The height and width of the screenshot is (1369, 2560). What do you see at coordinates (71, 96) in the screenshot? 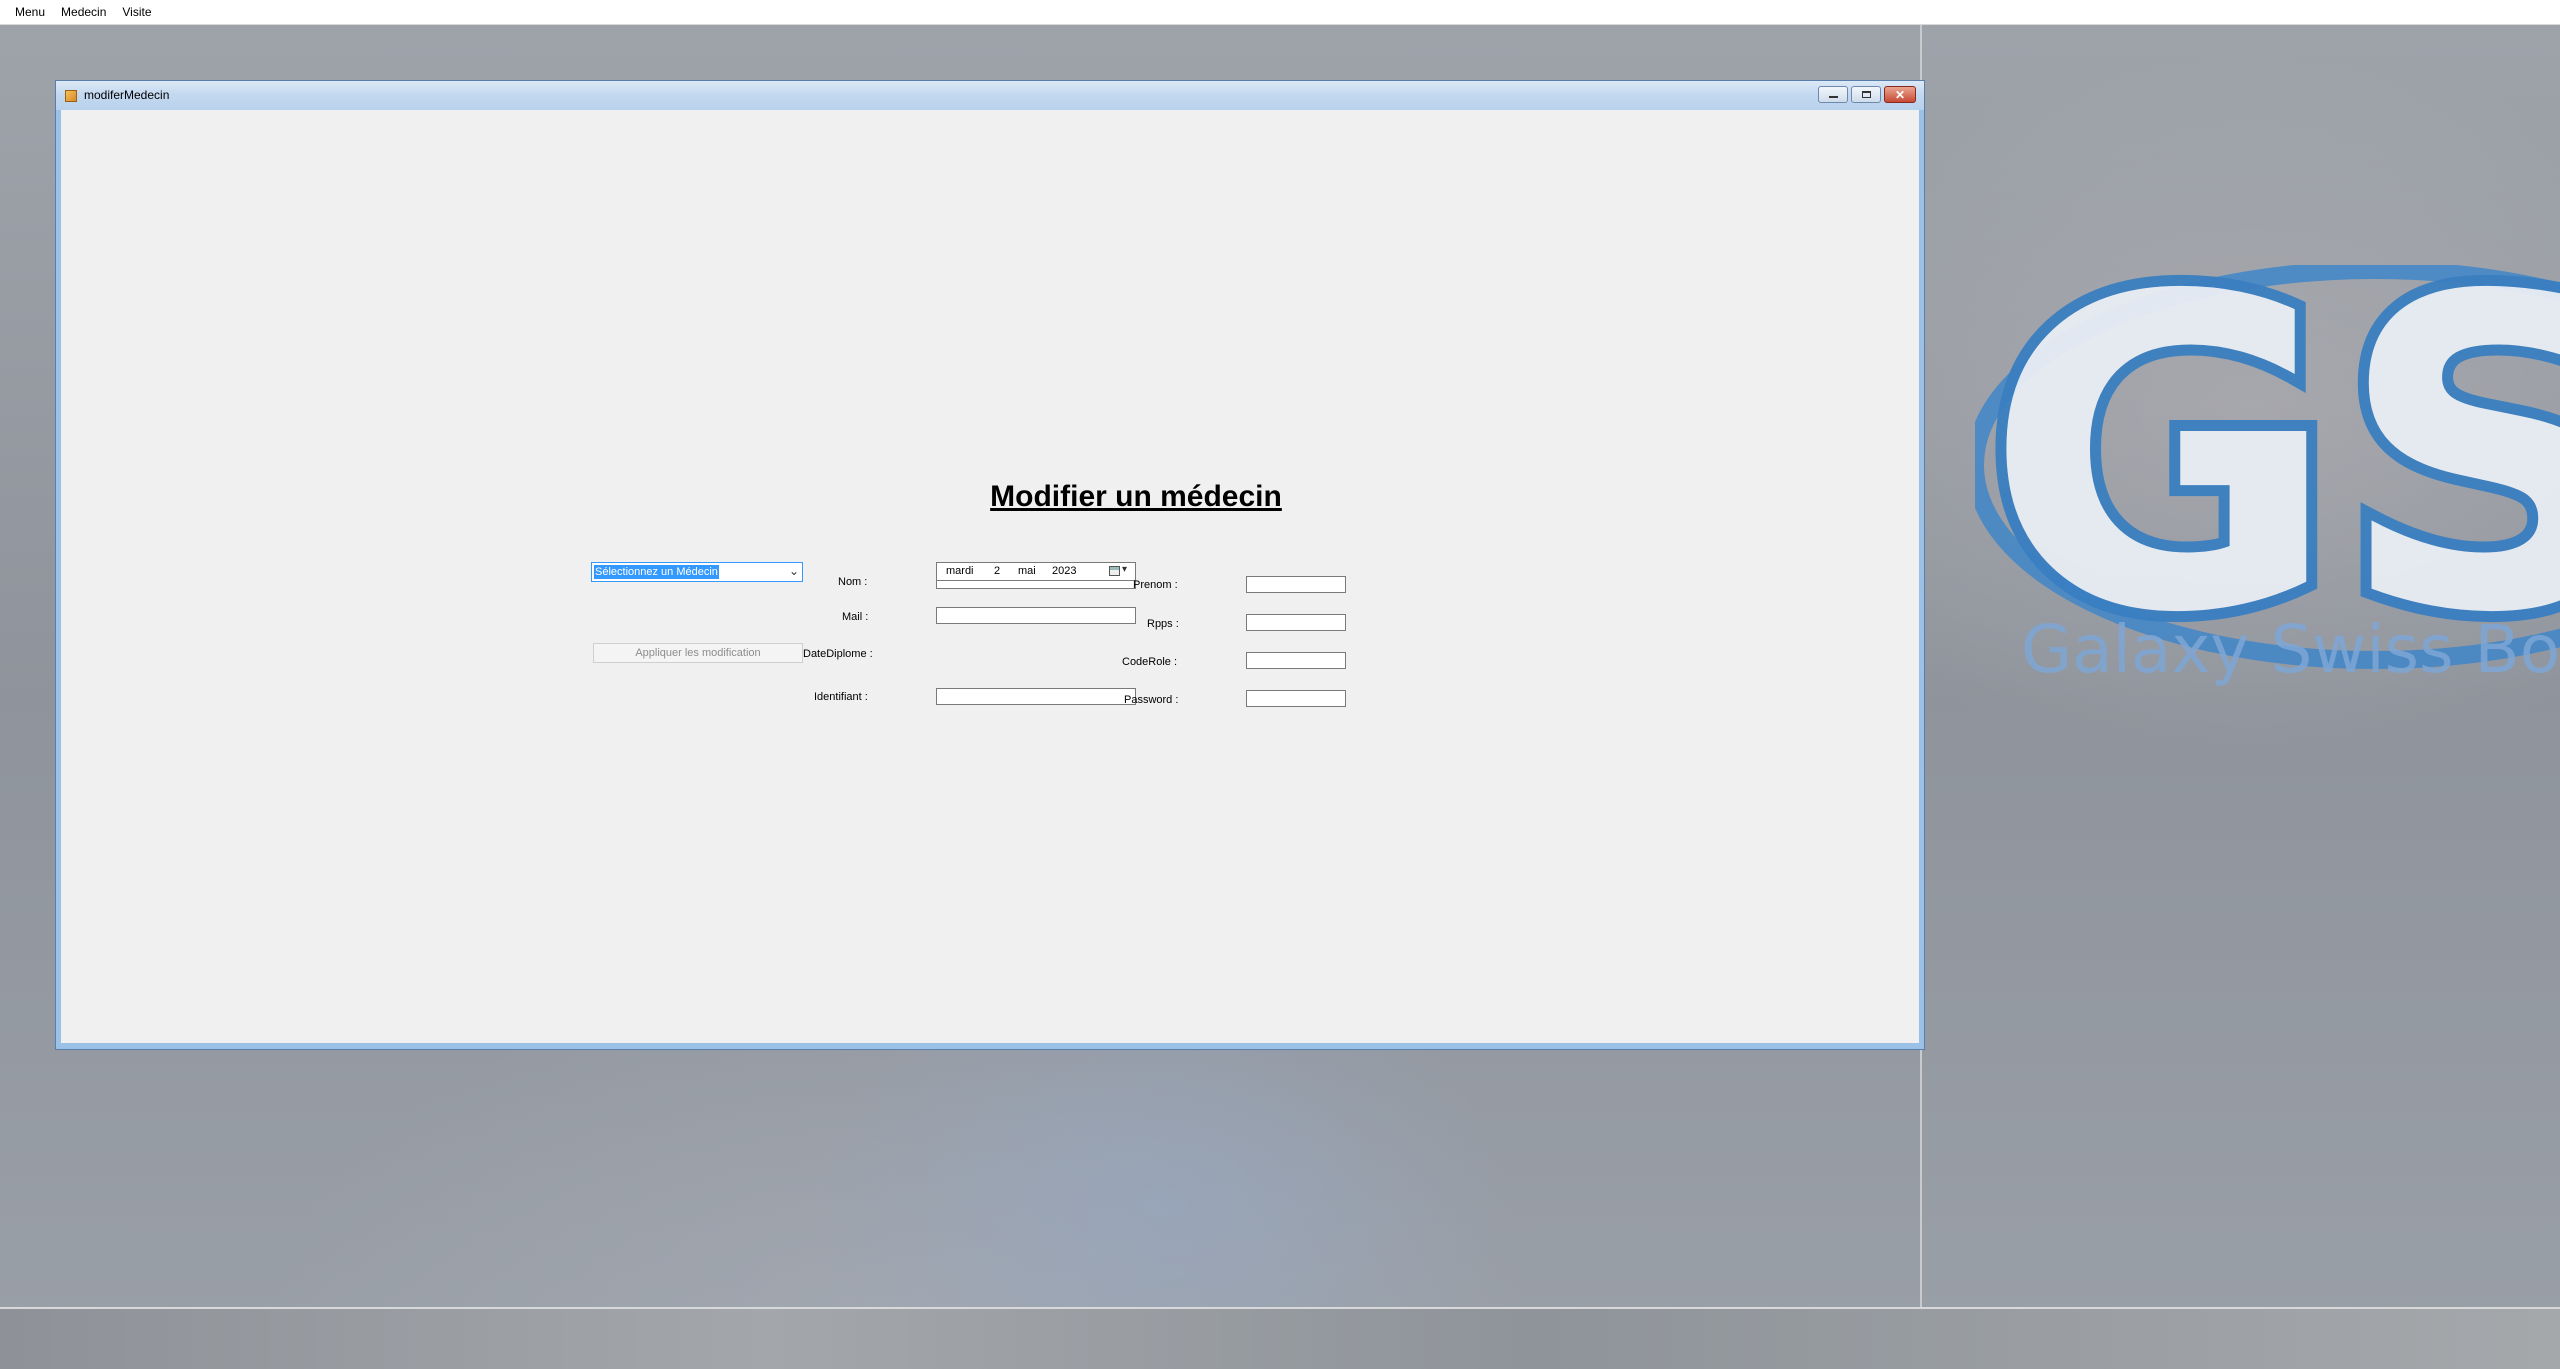
I see `window-app-icon` at bounding box center [71, 96].